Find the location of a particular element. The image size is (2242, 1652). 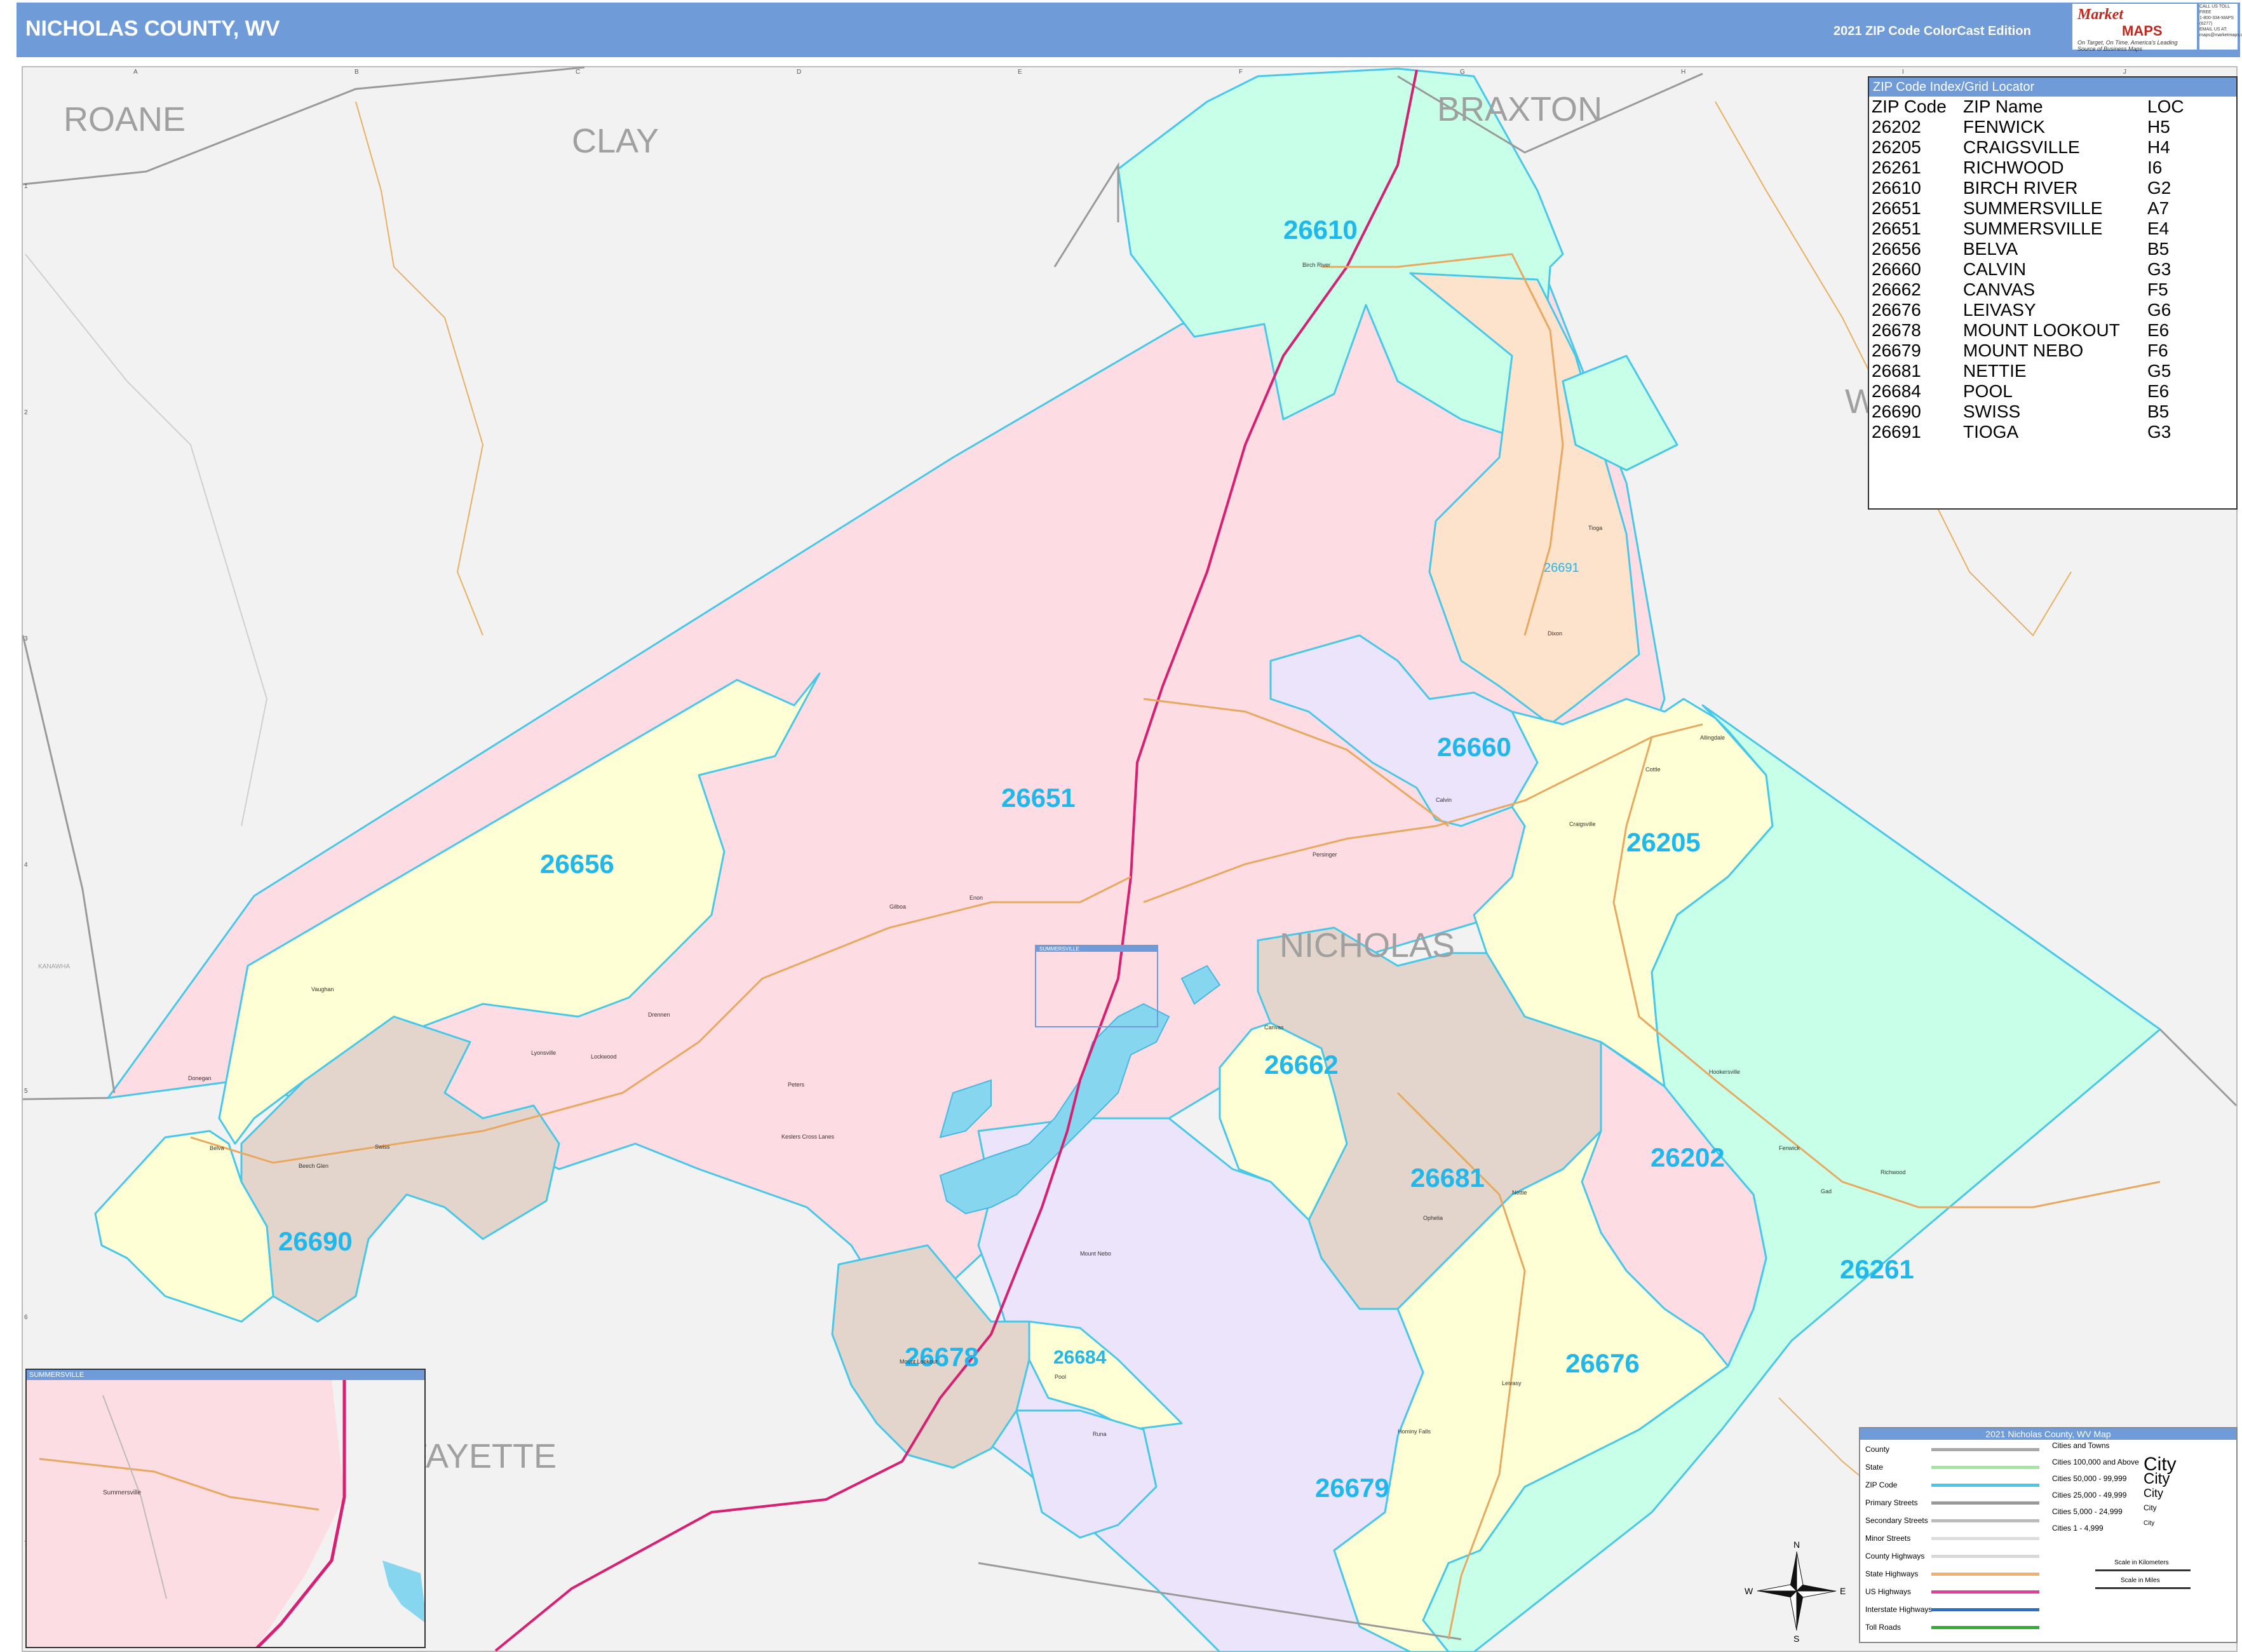

place-beech-glen: Beech Glen is located at coordinates (313, 1166).